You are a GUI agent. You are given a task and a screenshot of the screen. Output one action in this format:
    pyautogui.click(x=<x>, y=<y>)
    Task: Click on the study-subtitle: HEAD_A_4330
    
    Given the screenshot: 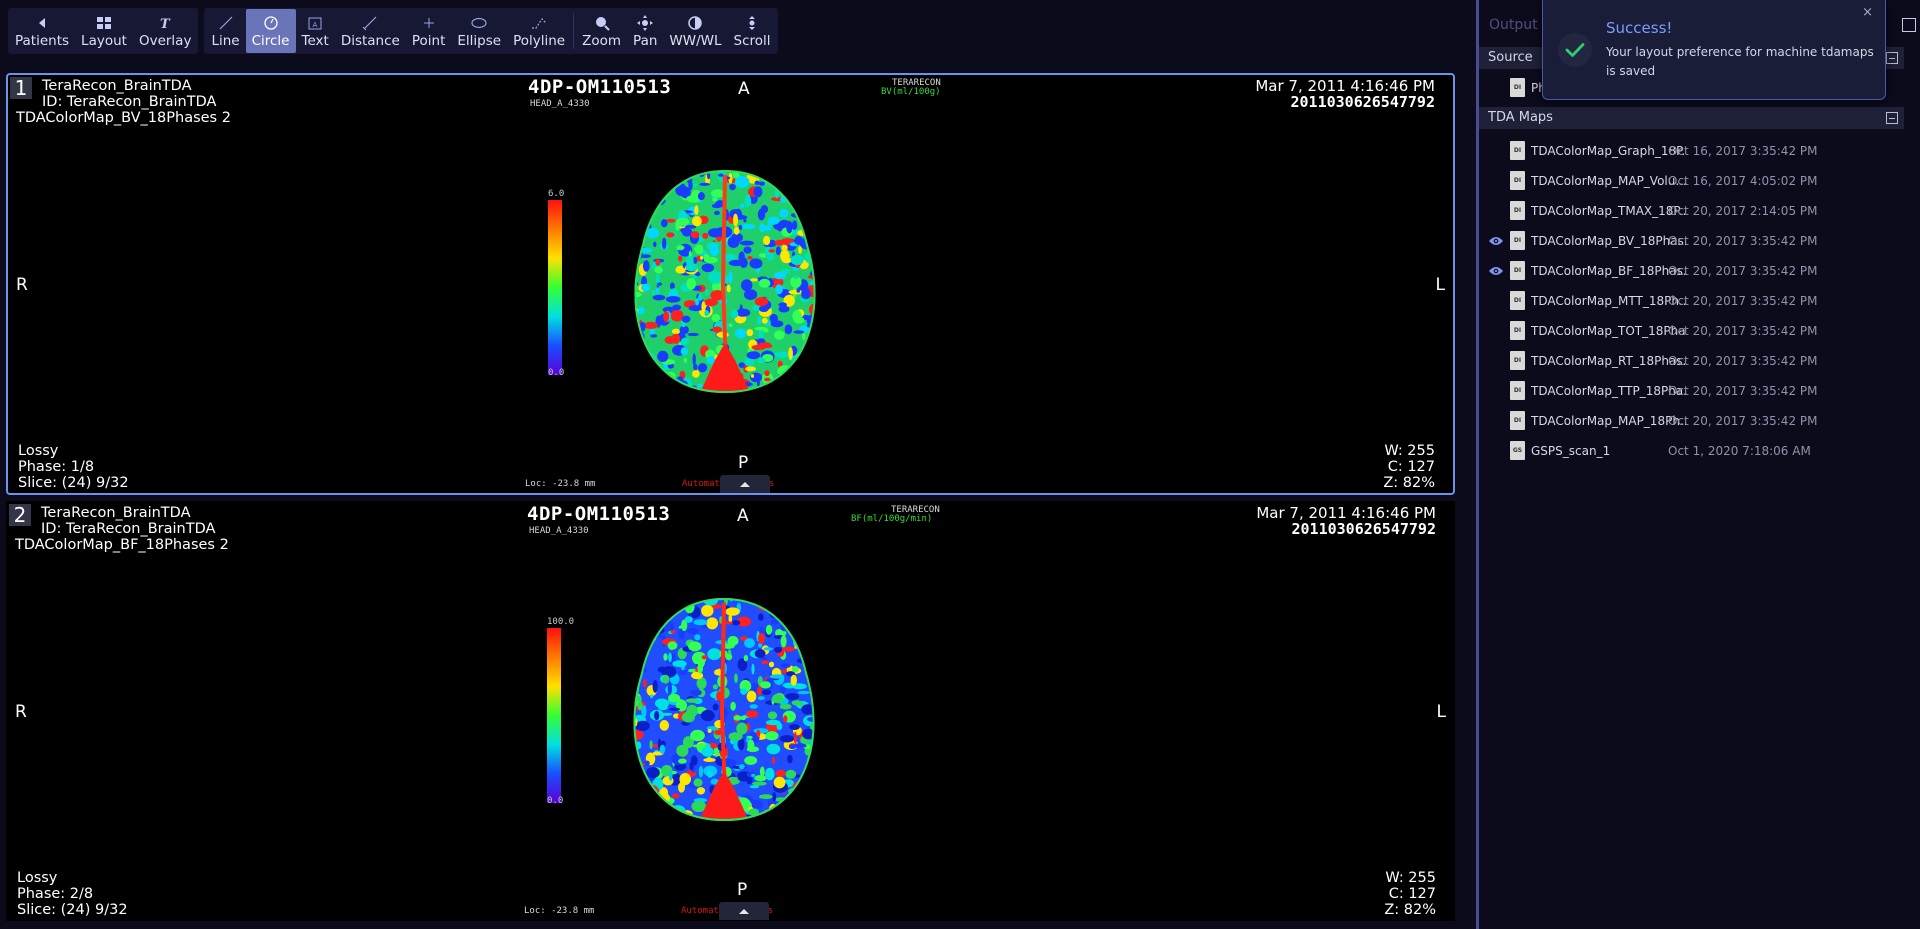 What is the action you would take?
    pyautogui.click(x=559, y=531)
    